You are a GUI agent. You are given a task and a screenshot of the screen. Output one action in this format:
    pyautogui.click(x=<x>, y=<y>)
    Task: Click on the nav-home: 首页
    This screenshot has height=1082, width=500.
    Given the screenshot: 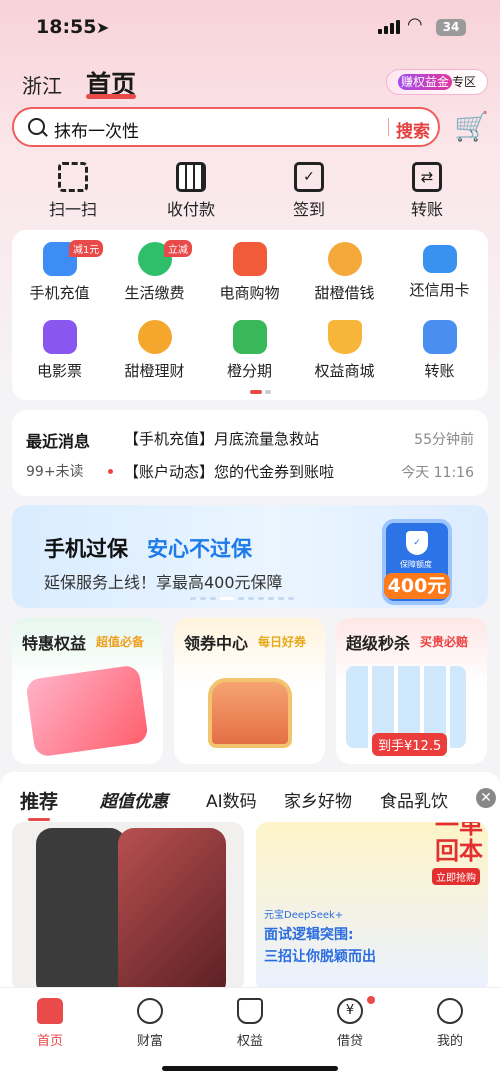 What is the action you would take?
    pyautogui.click(x=50, y=1023)
    